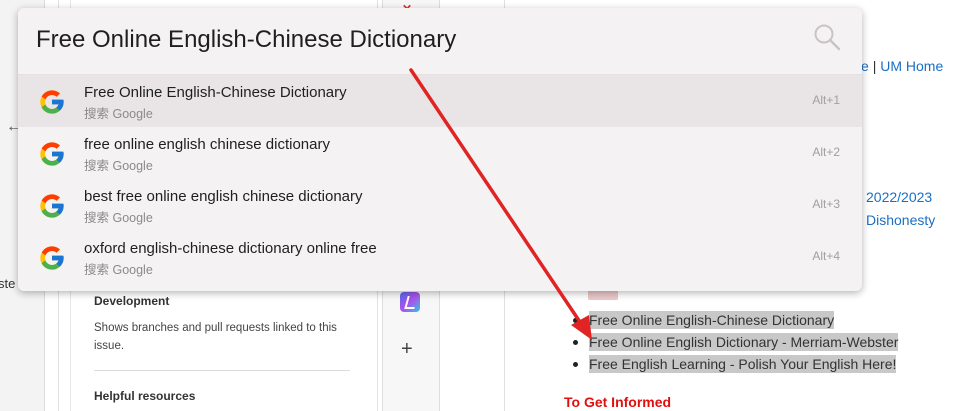 This screenshot has width=969, height=411. Describe the element at coordinates (826, 204) in the screenshot. I see `suggestion-shortcut: Alt+3` at that location.